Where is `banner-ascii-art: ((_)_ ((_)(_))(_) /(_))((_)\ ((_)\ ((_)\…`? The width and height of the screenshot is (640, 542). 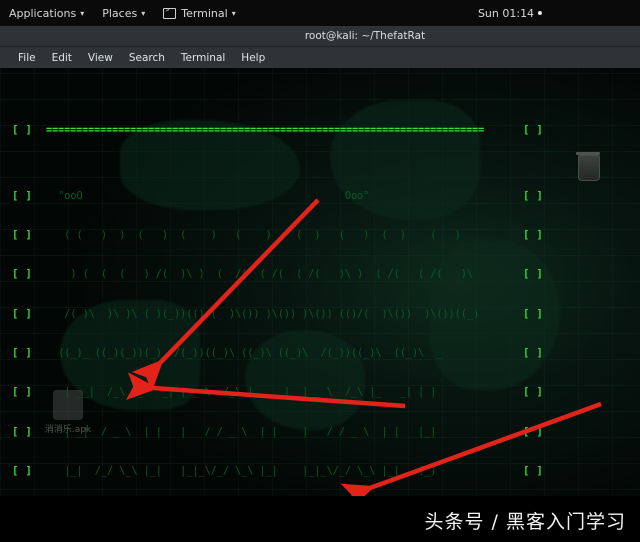
banner-ascii-art: ((_)_ ((_)(_))(_) /(_))((_)\ ((_)\ ((_)\… is located at coordinates (253, 352).